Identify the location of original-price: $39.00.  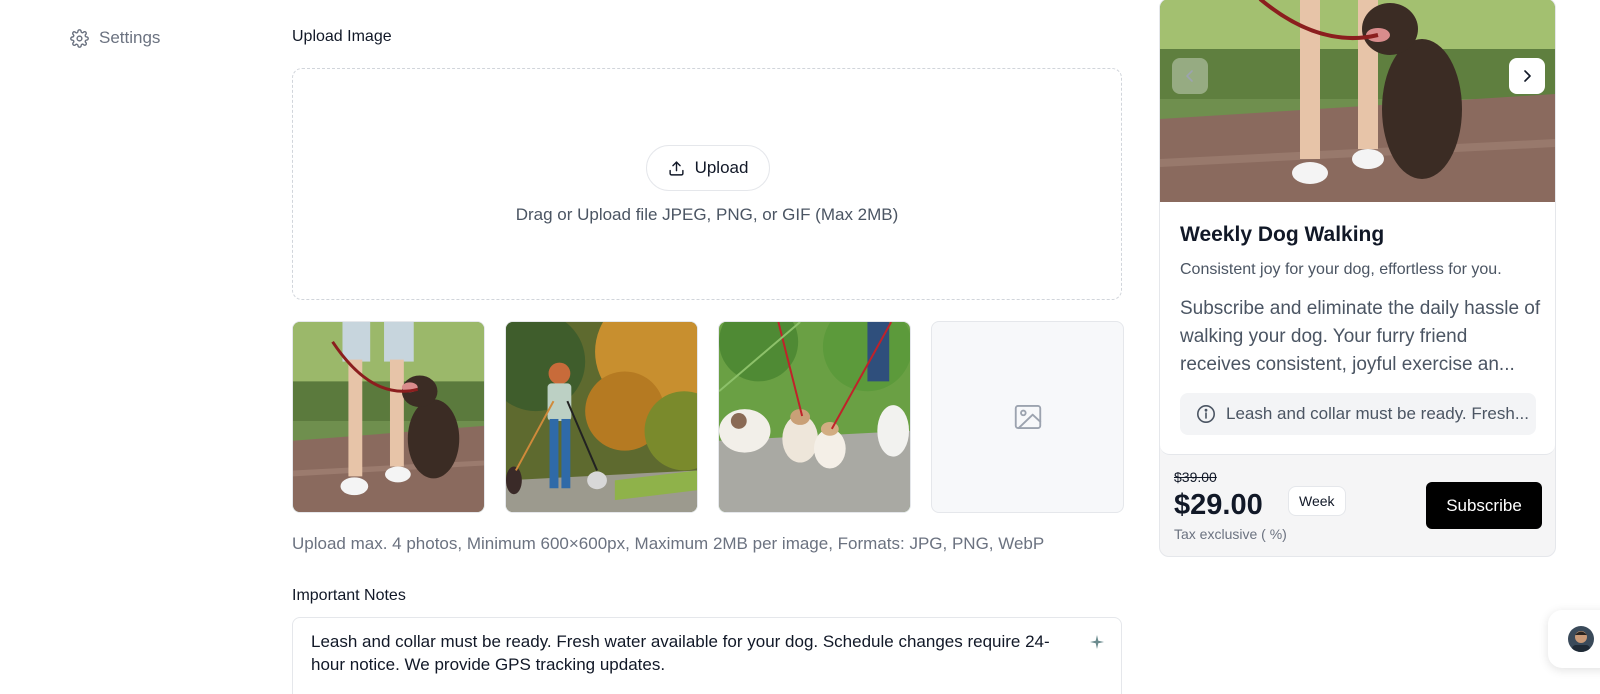
(1195, 477).